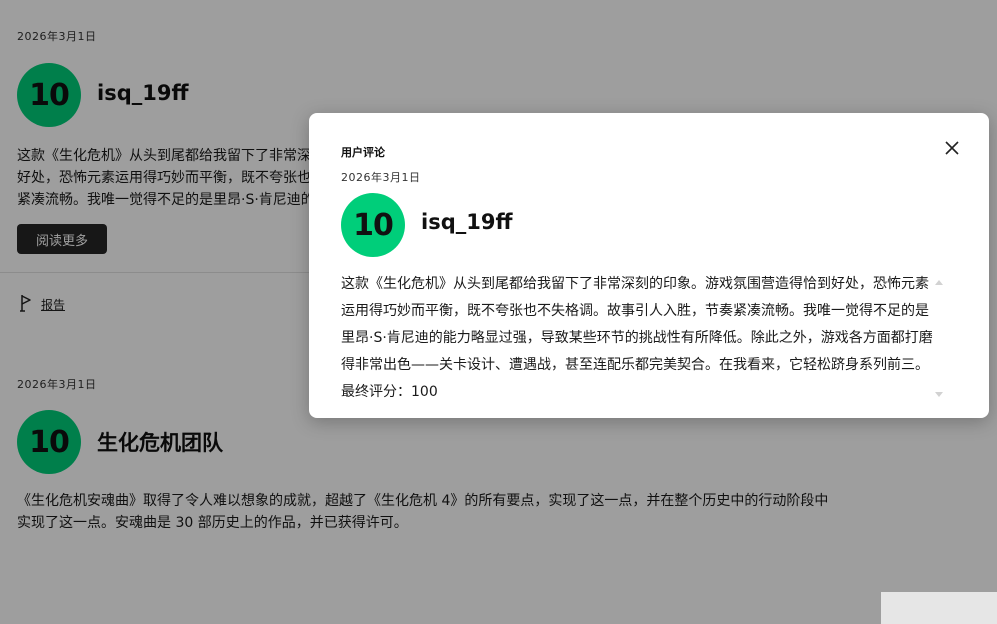  Describe the element at coordinates (373, 225) in the screenshot. I see `score-badge: 10` at that location.